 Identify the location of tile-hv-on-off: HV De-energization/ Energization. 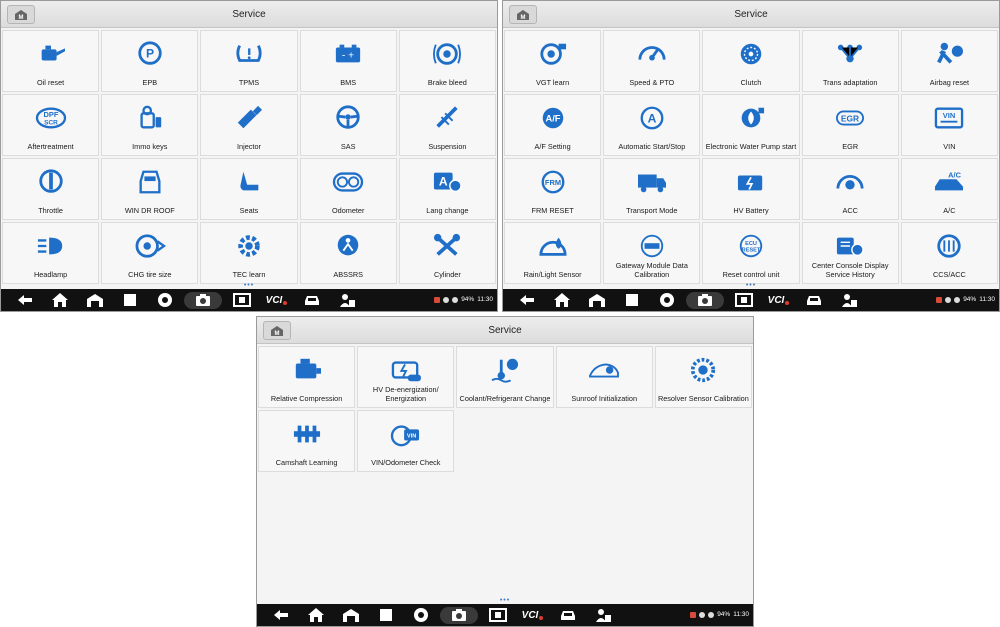
(406, 377).